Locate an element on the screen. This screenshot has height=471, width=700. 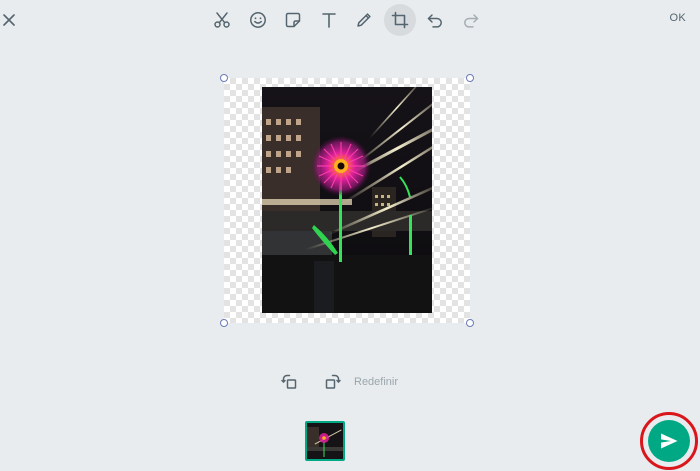
undo-icon is located at coordinates (434, 21).